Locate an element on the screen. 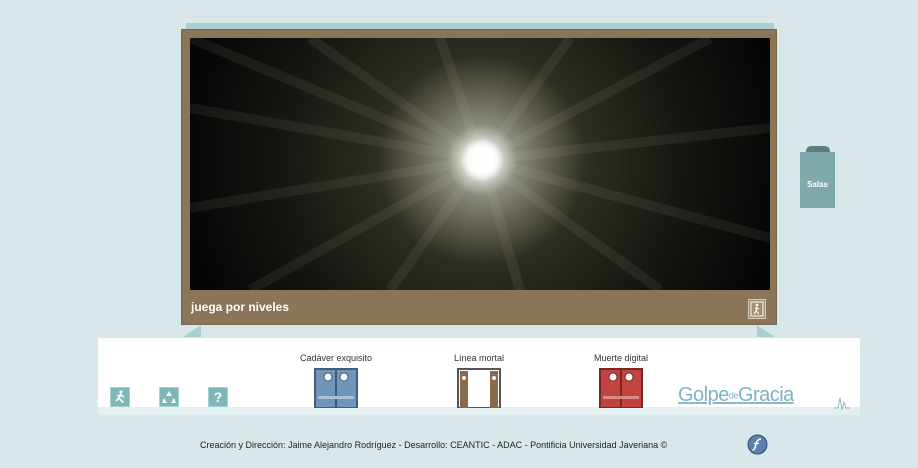 The image size is (918, 468). room-linea-mortal: Línea mortal is located at coordinates (479, 380).